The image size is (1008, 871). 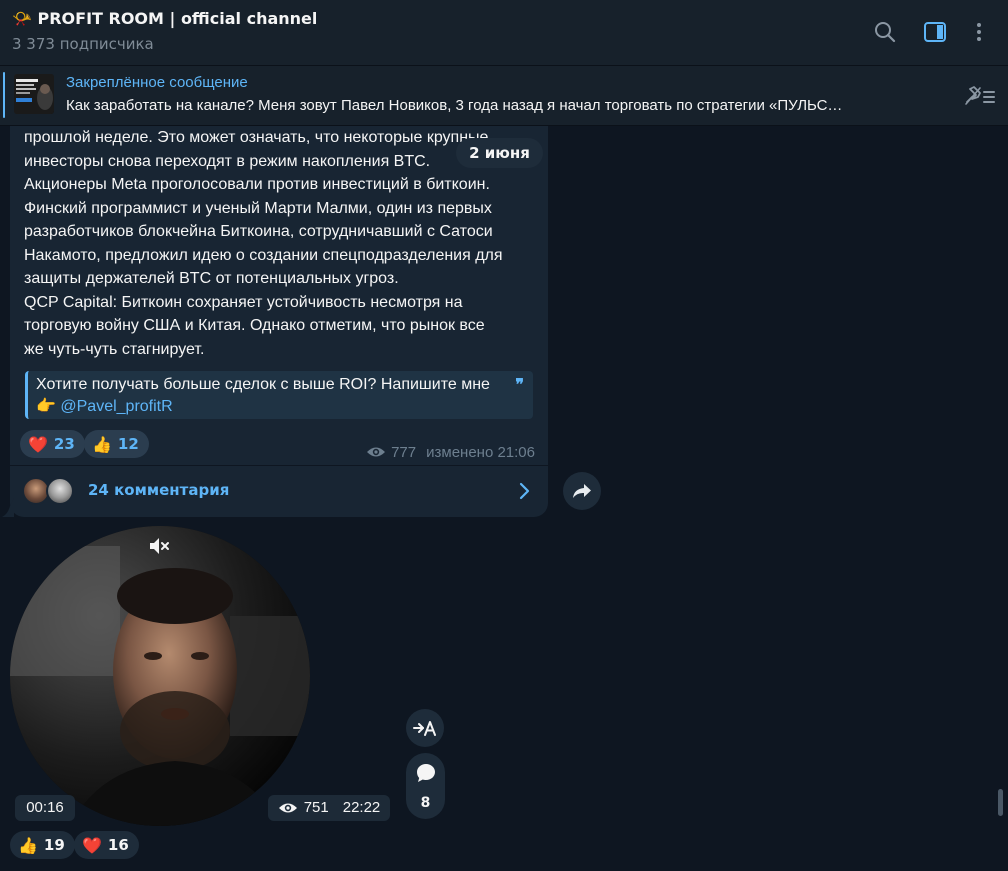 What do you see at coordinates (1000, 499) in the screenshot?
I see `scrollbar` at bounding box center [1000, 499].